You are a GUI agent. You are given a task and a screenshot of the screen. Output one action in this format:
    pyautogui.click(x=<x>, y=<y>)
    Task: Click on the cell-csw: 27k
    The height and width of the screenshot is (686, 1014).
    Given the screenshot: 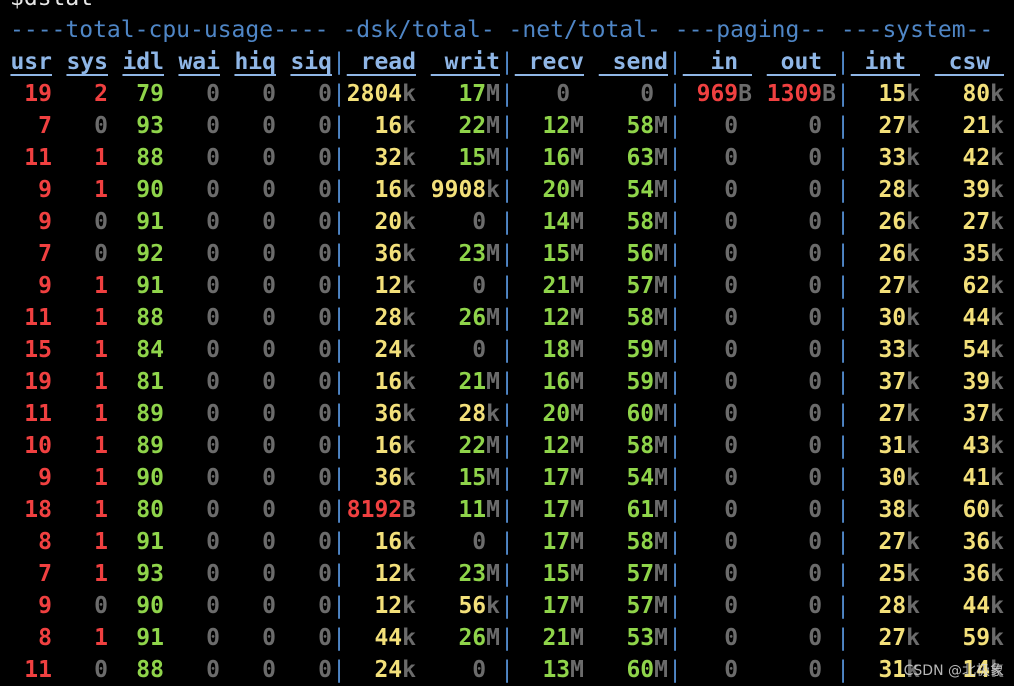 What is the action you would take?
    pyautogui.click(x=969, y=222)
    